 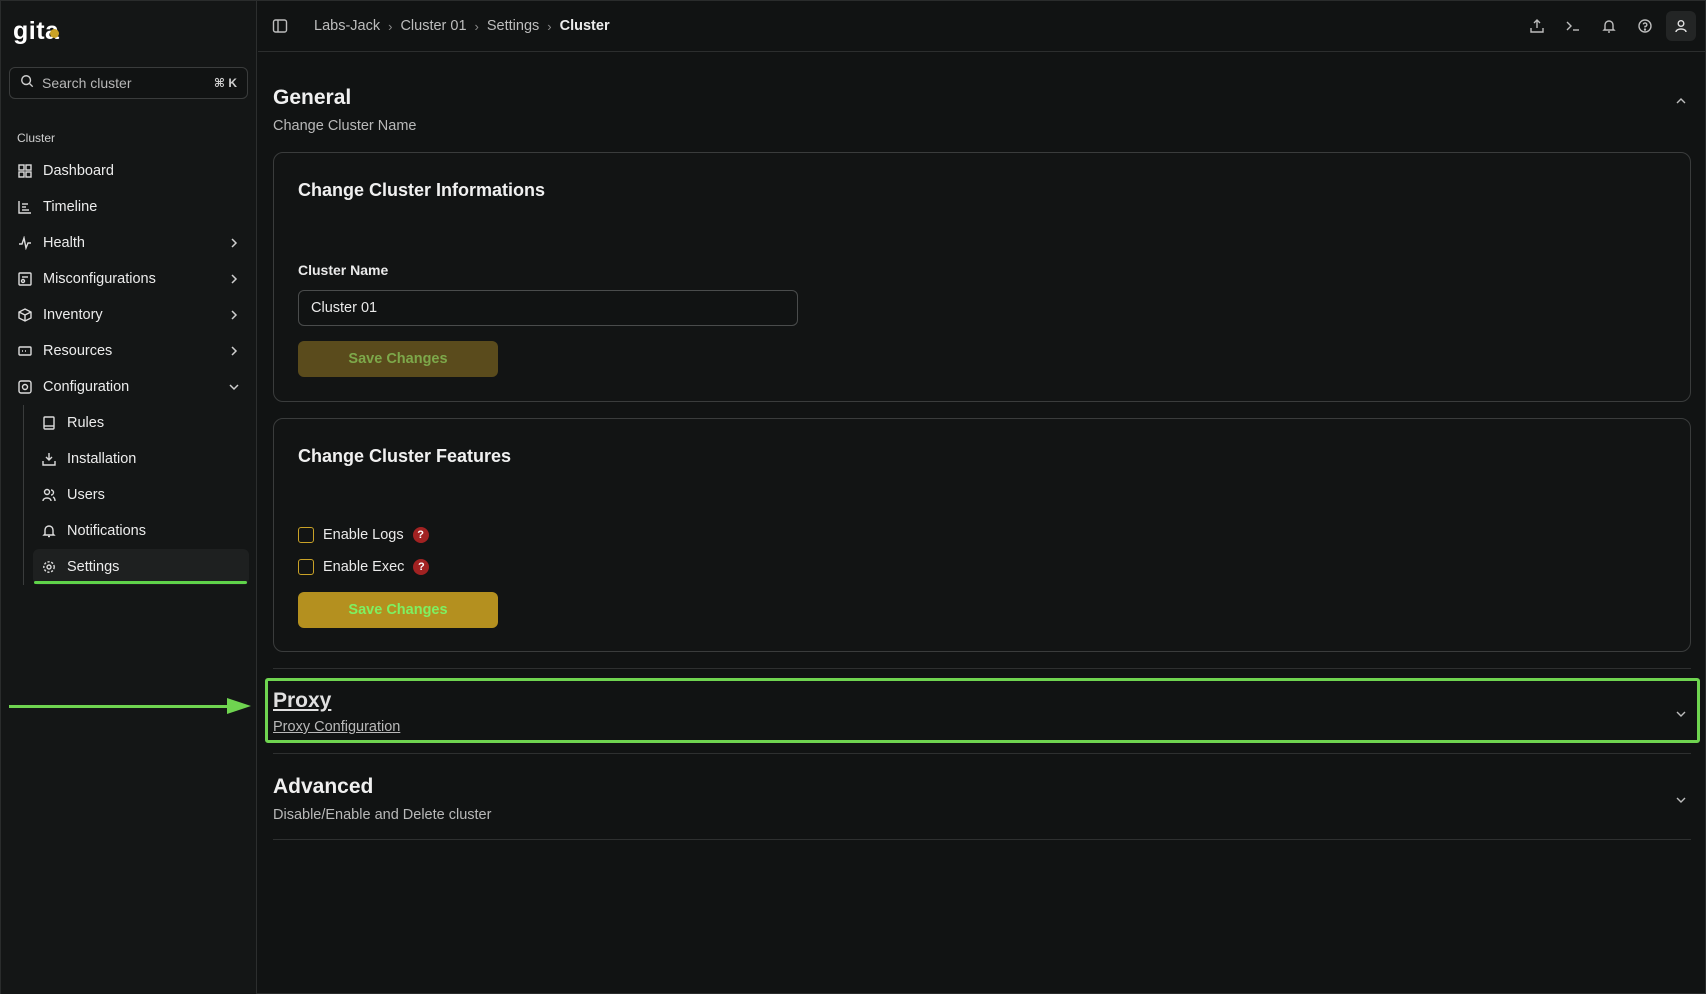 I want to click on cluster-info-title: Change Cluster Informations, so click(x=422, y=190).